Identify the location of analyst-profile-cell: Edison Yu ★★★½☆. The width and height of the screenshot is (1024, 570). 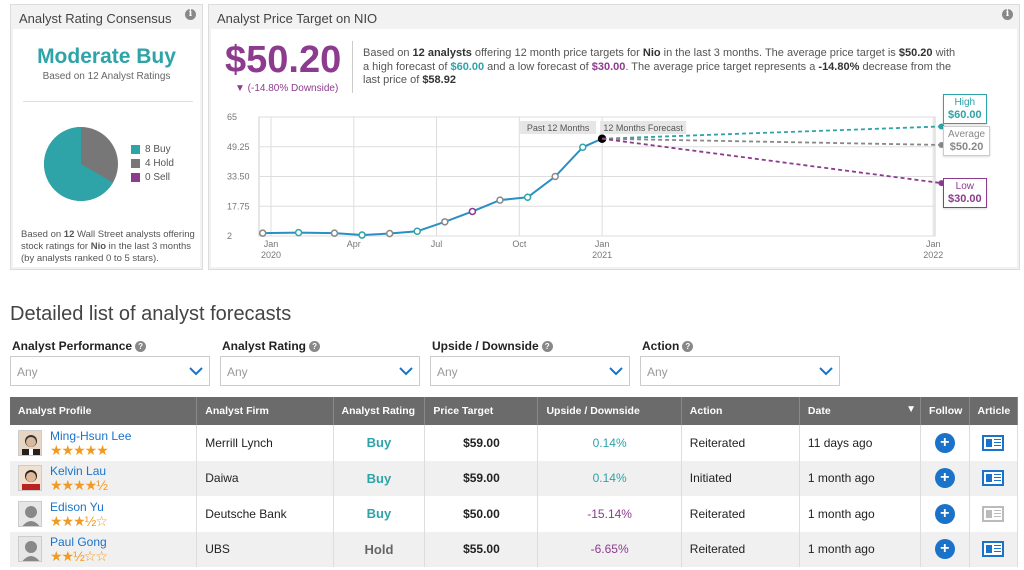
(104, 514).